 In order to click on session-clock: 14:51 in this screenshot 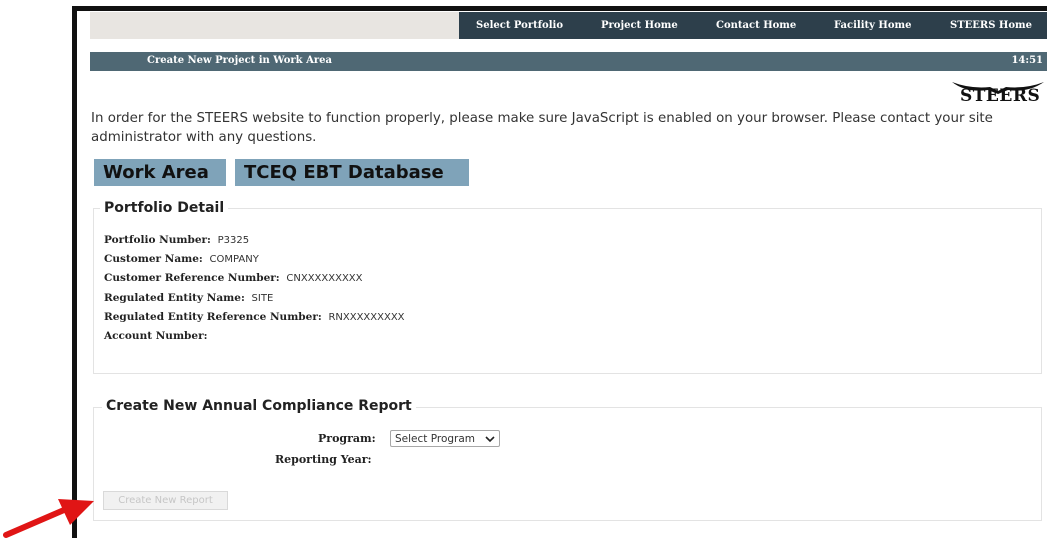, I will do `click(1027, 60)`.